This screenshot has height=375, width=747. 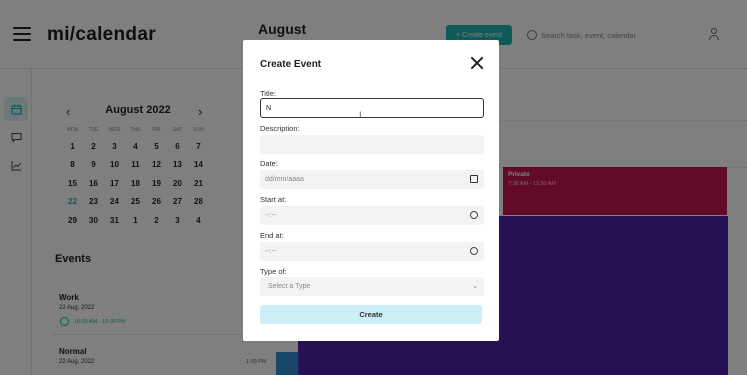 What do you see at coordinates (372, 179) in the screenshot?
I see `date-input: dd/mm/aaaa` at bounding box center [372, 179].